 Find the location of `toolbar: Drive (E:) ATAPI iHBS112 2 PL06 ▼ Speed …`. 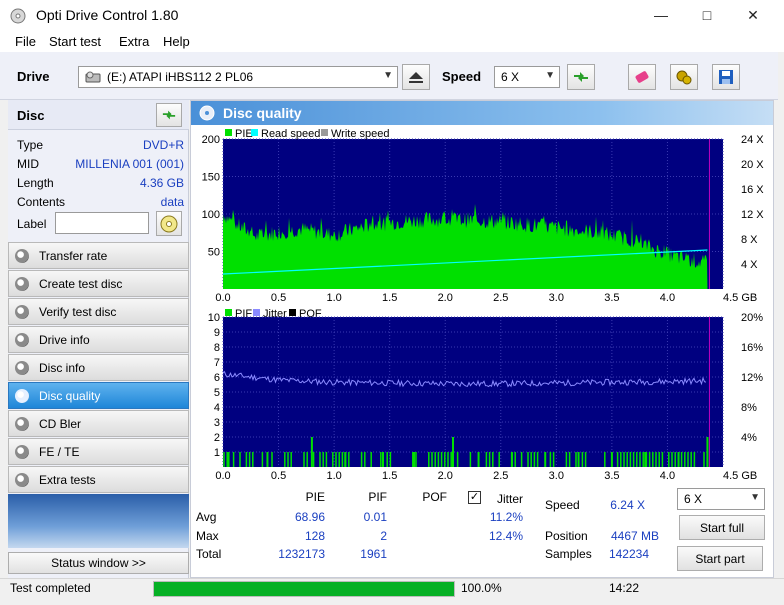

toolbar: Drive (E:) ATAPI iHBS112 2 PL06 ▼ Speed … is located at coordinates (389, 76).